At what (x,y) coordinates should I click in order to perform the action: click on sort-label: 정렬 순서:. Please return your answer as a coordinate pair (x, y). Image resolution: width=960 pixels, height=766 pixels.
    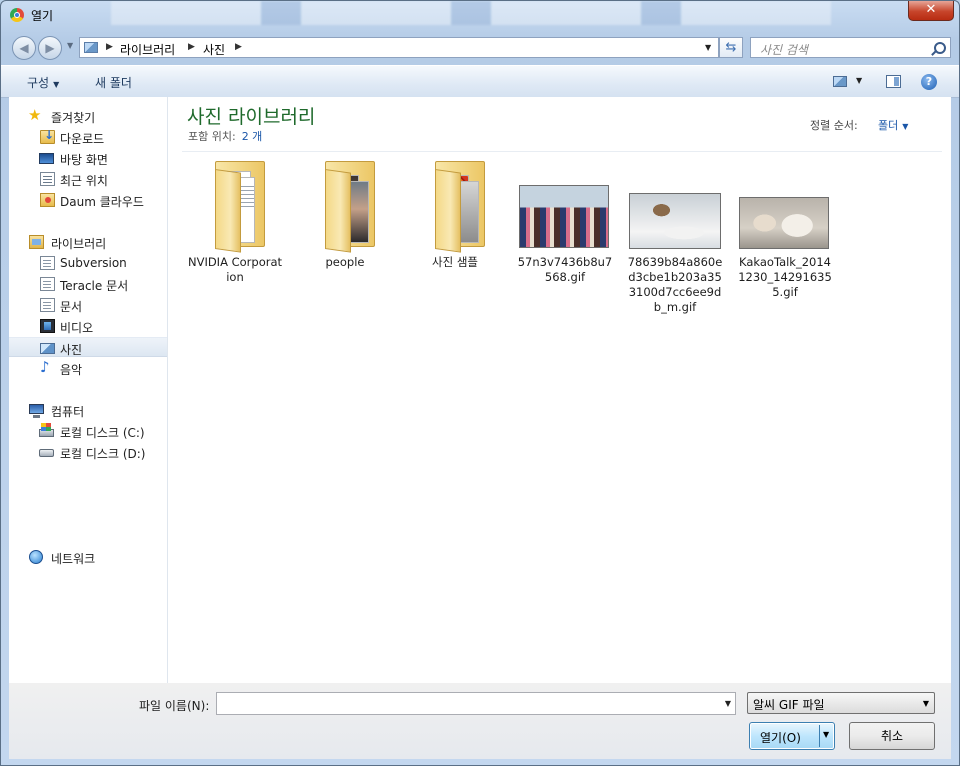
    Looking at the image, I should click on (834, 125).